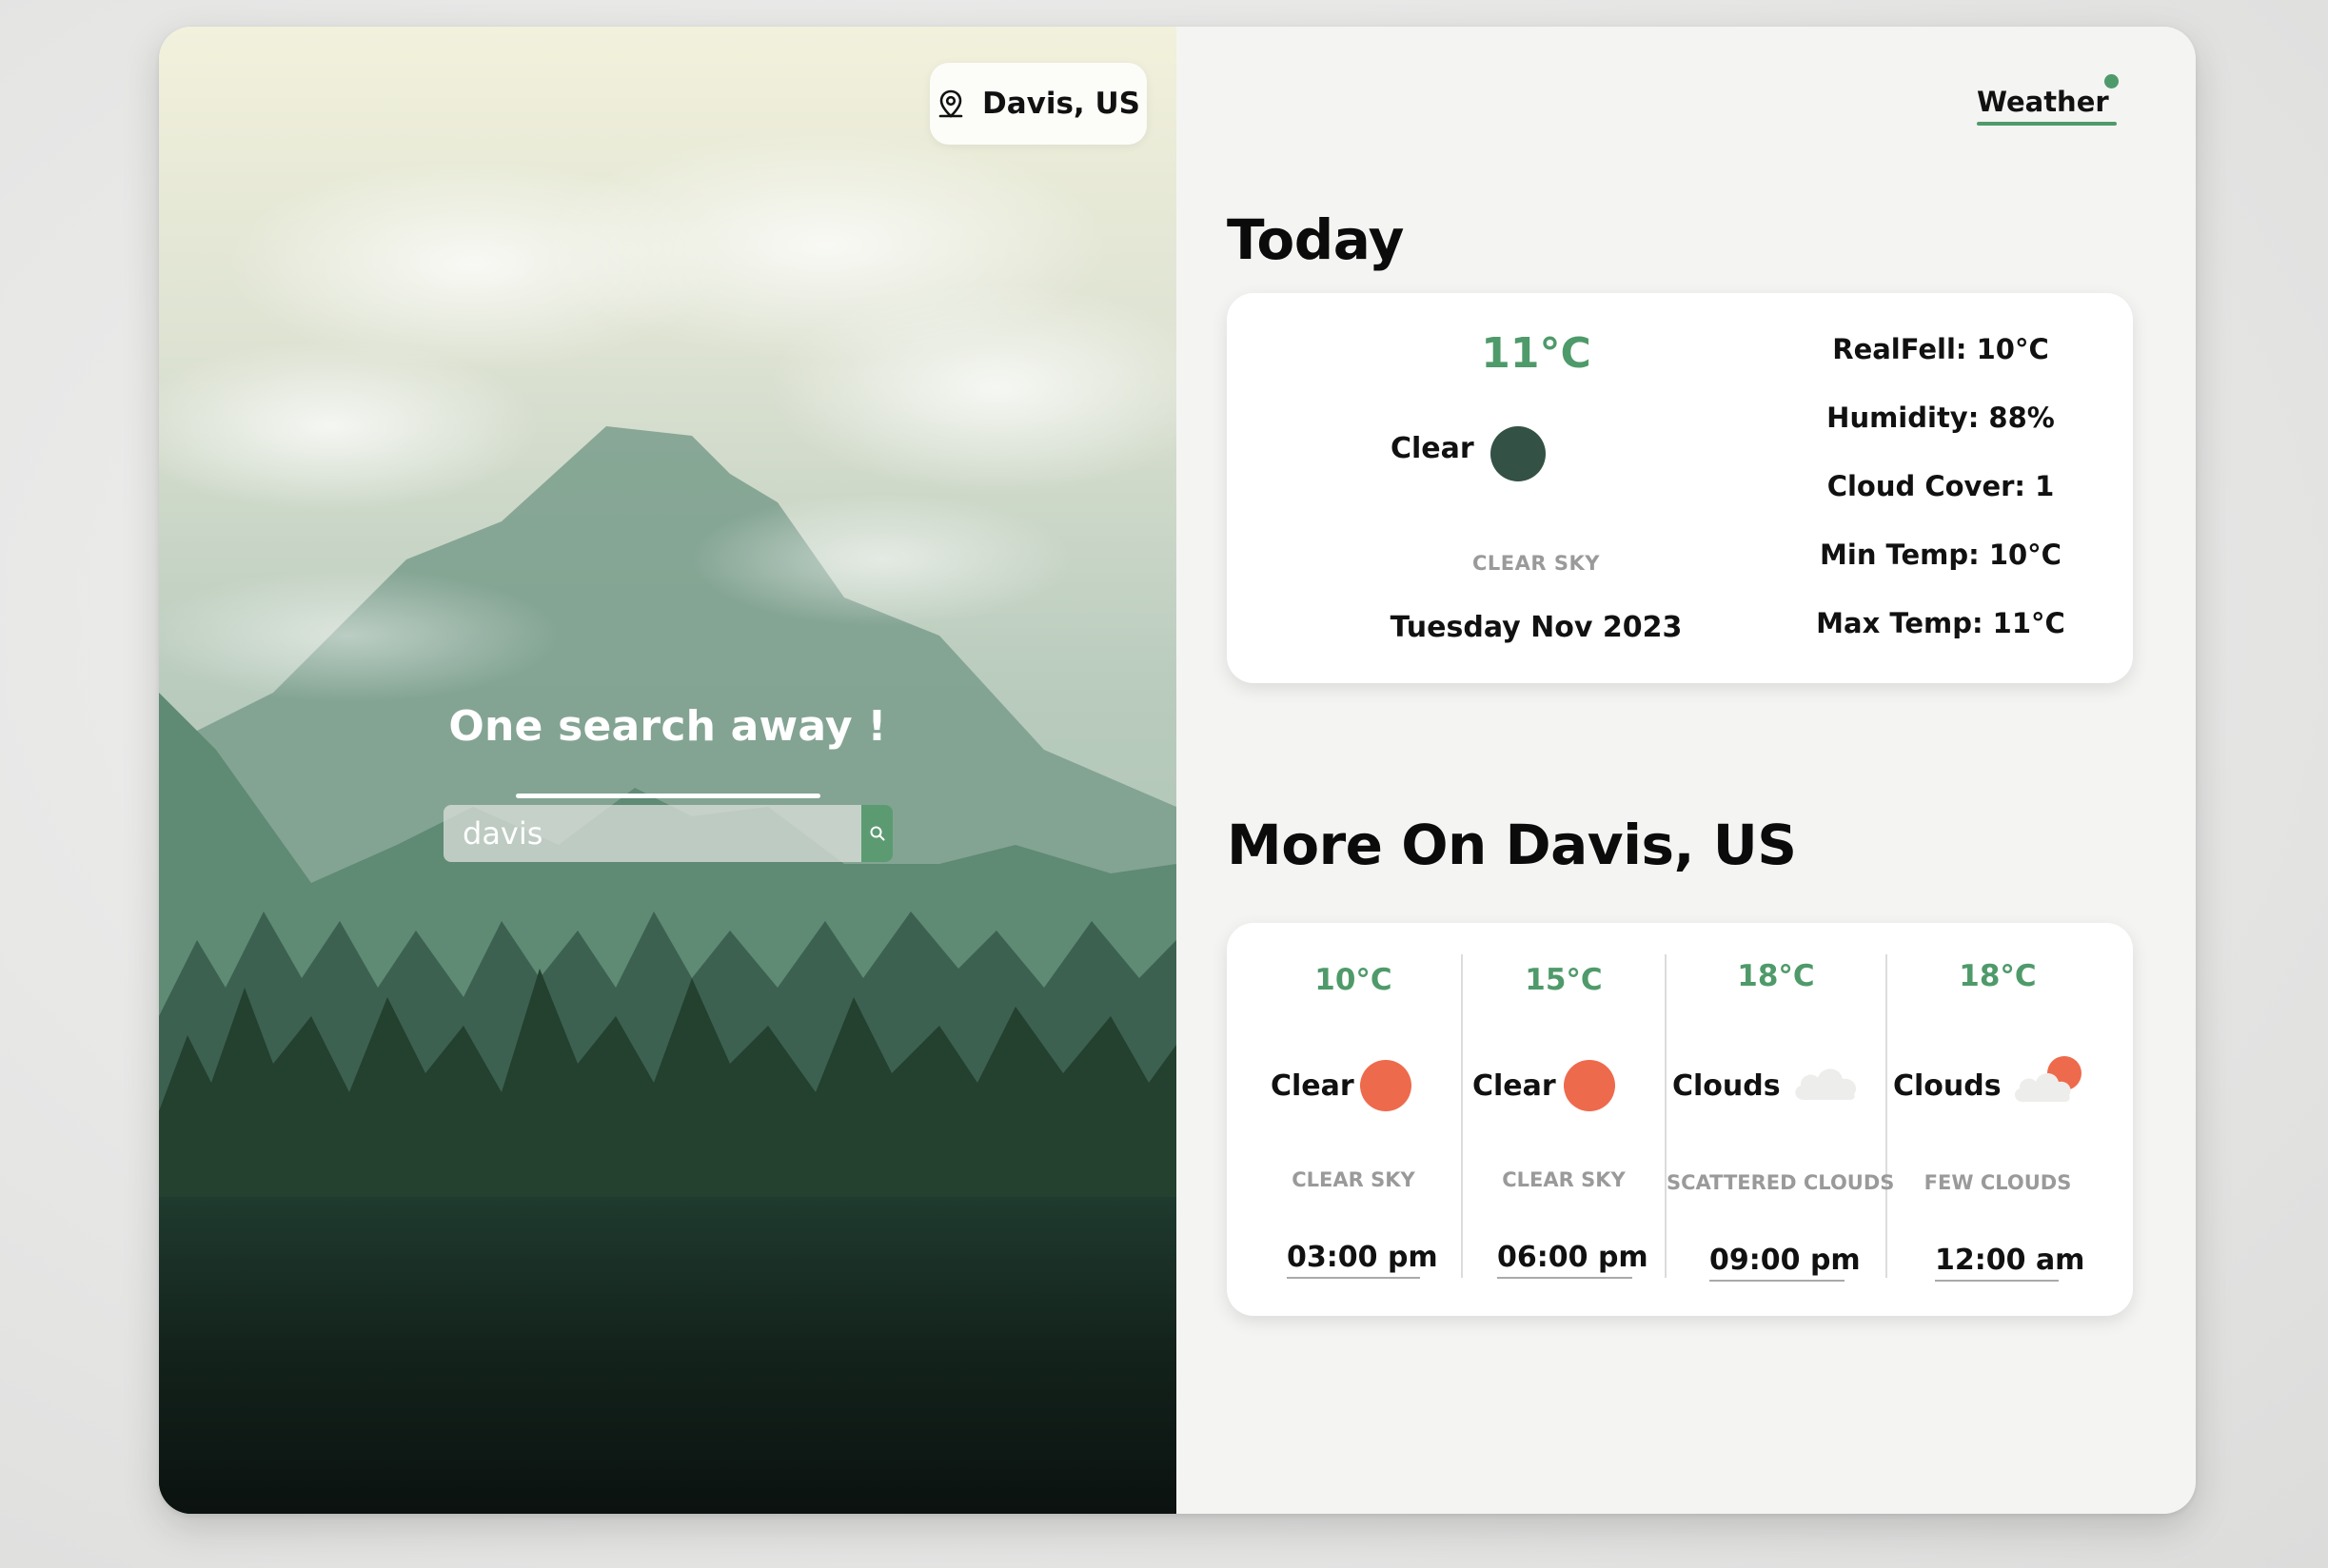  I want to click on cloud-sun-icon, so click(2048, 1079).